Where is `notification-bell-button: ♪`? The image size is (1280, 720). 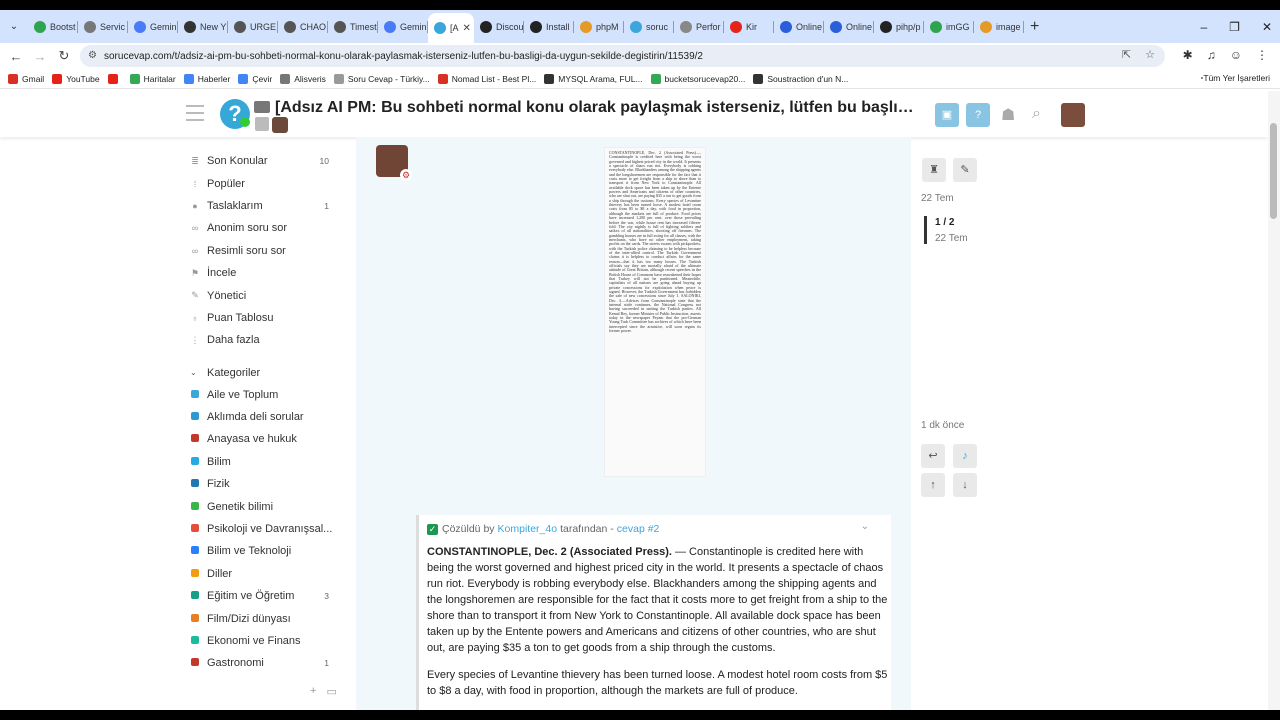
notification-bell-button: ♪ is located at coordinates (965, 456).